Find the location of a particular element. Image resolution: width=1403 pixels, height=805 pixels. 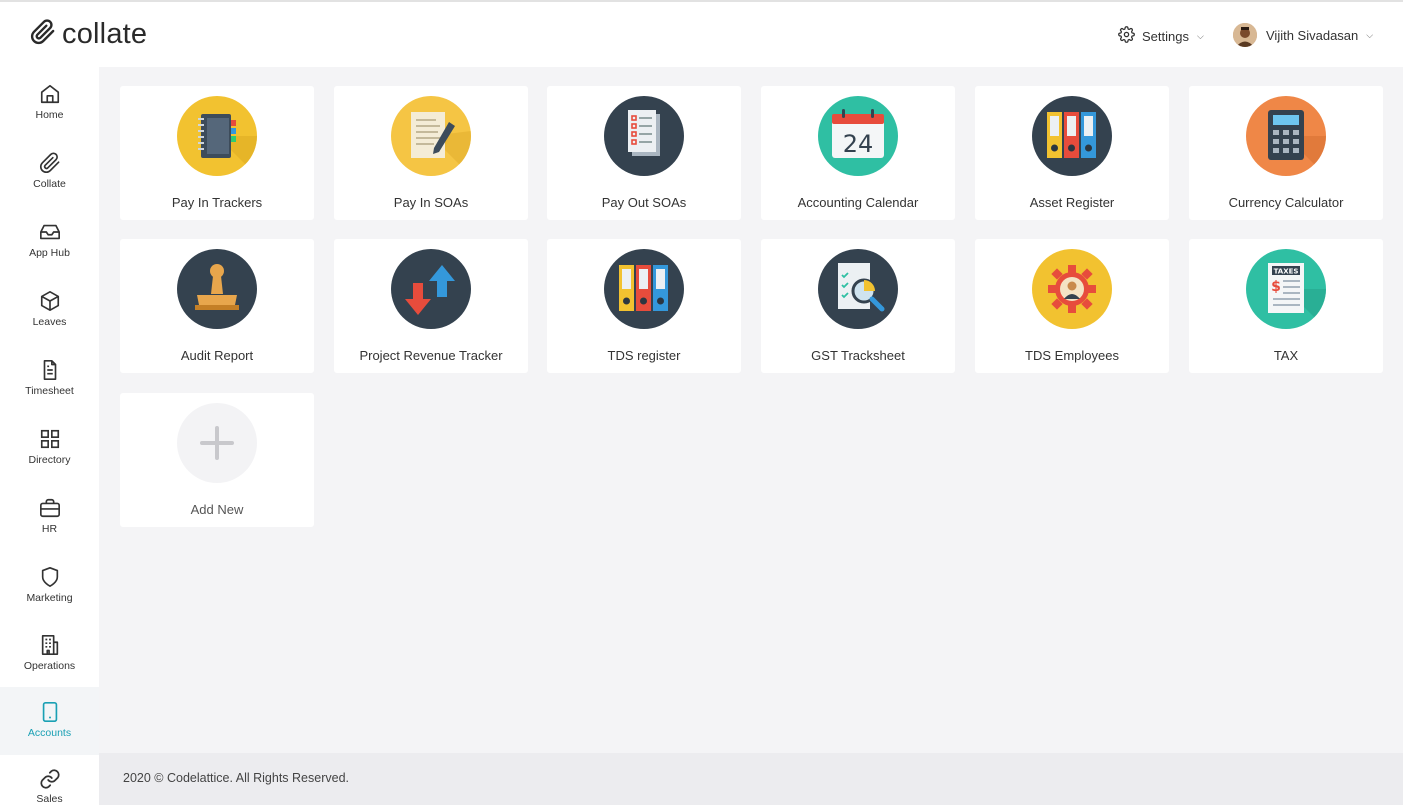

footer: 2020 © Codelattice. All Rights Reserved. is located at coordinates (751, 779).